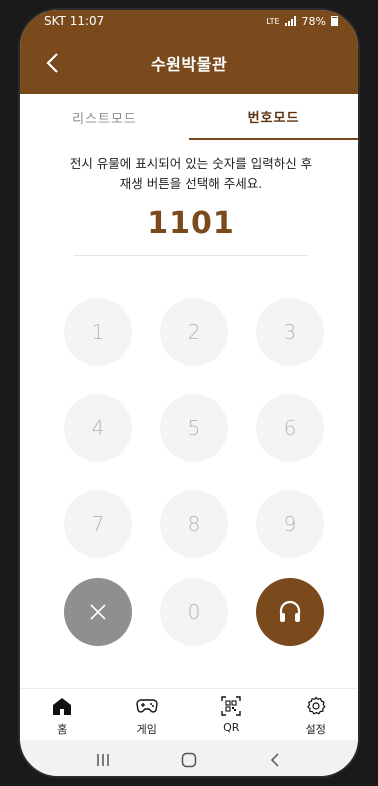 The height and width of the screenshot is (786, 378). What do you see at coordinates (194, 524) in the screenshot?
I see `key-8: 8` at bounding box center [194, 524].